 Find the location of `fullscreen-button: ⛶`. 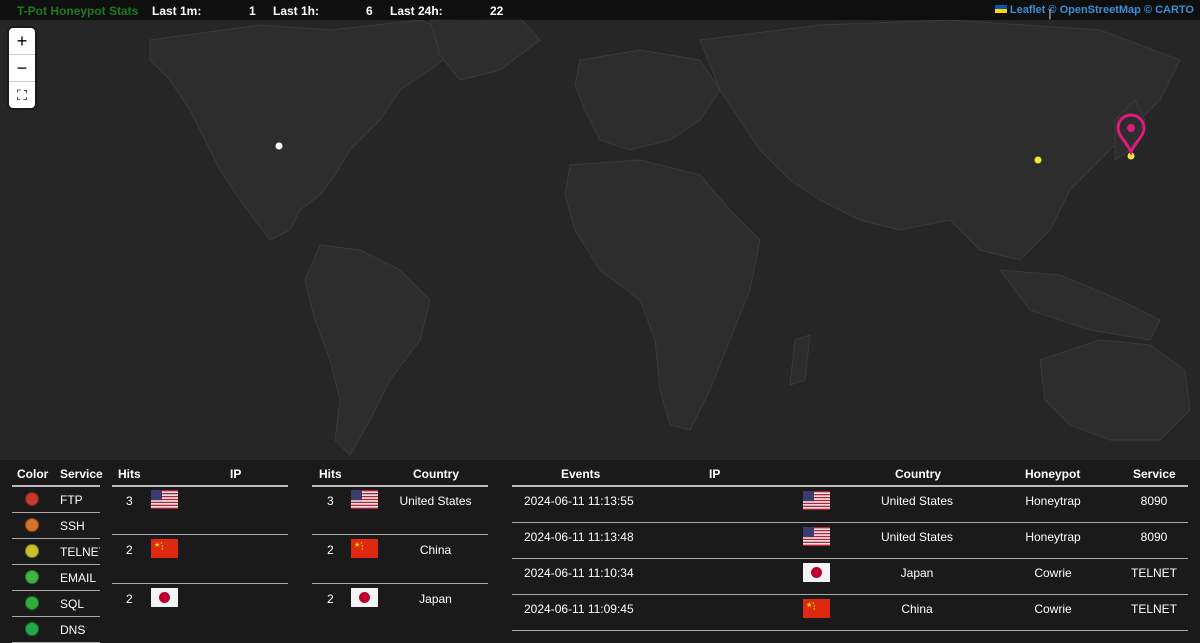

fullscreen-button: ⛶ is located at coordinates (22, 95).